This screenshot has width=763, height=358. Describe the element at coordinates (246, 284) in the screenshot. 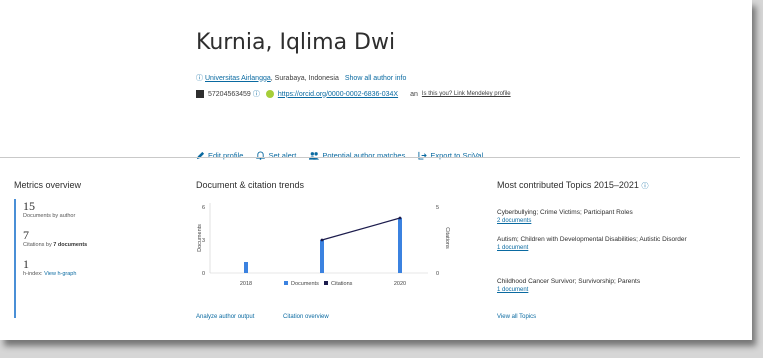

I see `x-tick-label: 2018` at that location.